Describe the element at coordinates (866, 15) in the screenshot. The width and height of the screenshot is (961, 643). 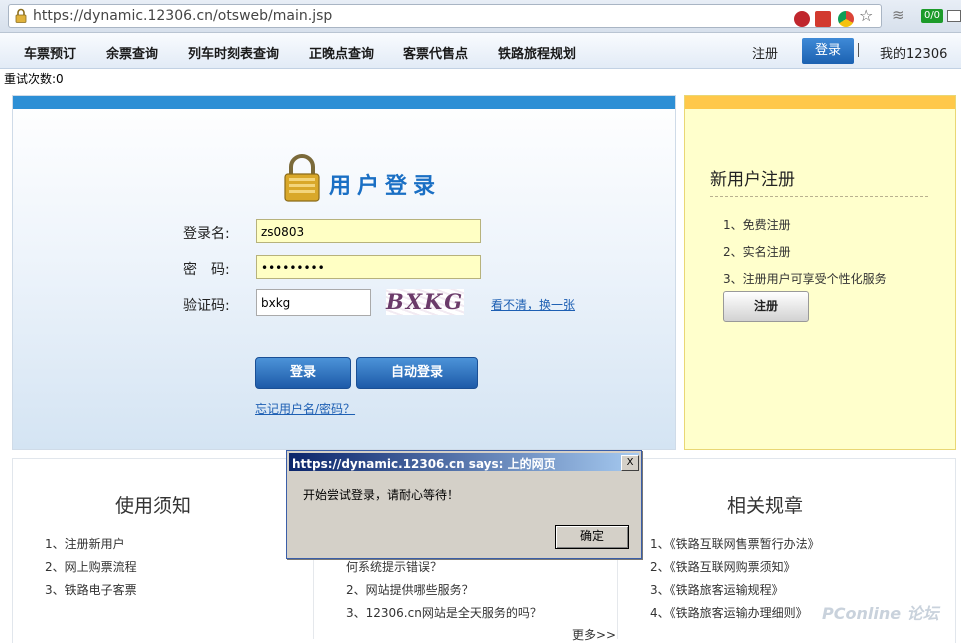
I see `star-icon: ☆` at that location.